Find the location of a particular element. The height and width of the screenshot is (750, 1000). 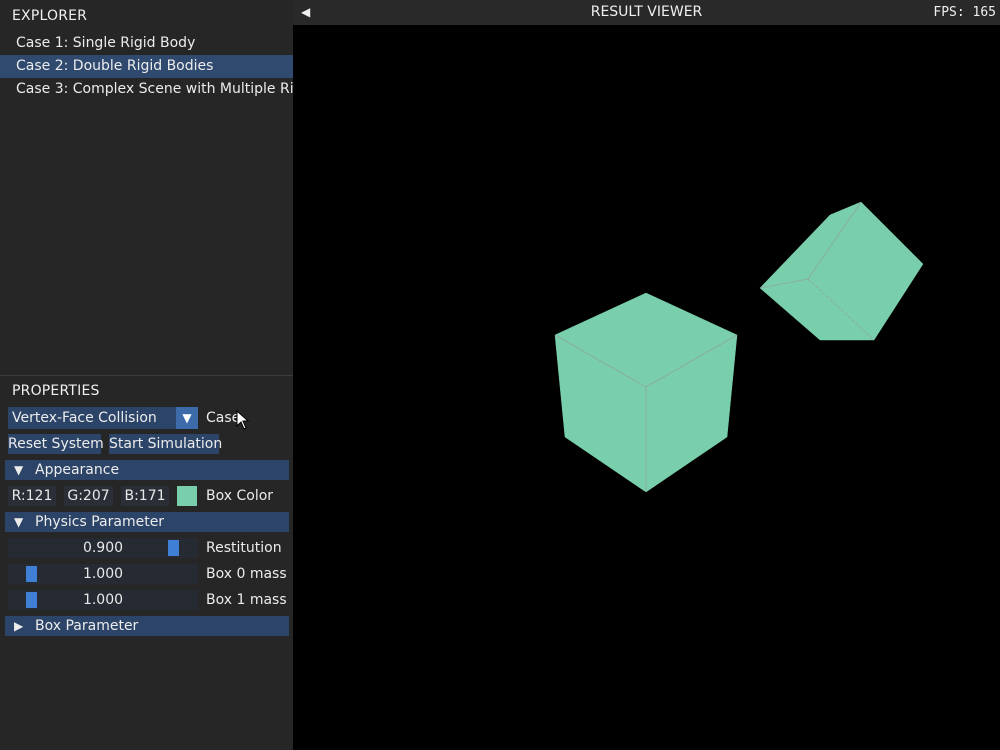

box0-mass-slider: 1.000 is located at coordinates (103, 574).